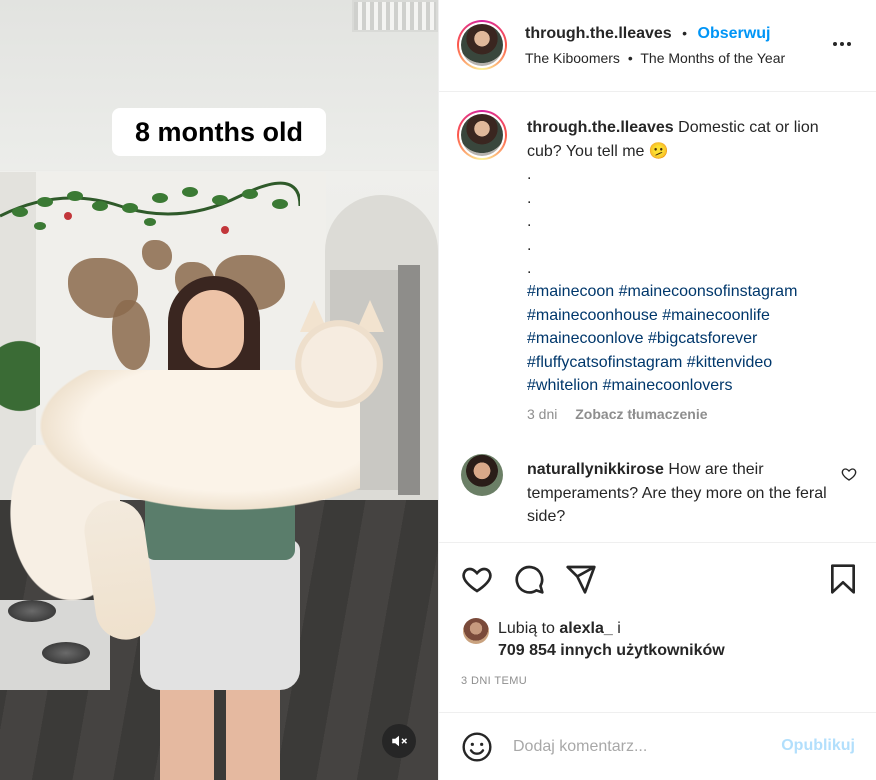 This screenshot has width=876, height=780. I want to click on more-options-icon, so click(842, 44).